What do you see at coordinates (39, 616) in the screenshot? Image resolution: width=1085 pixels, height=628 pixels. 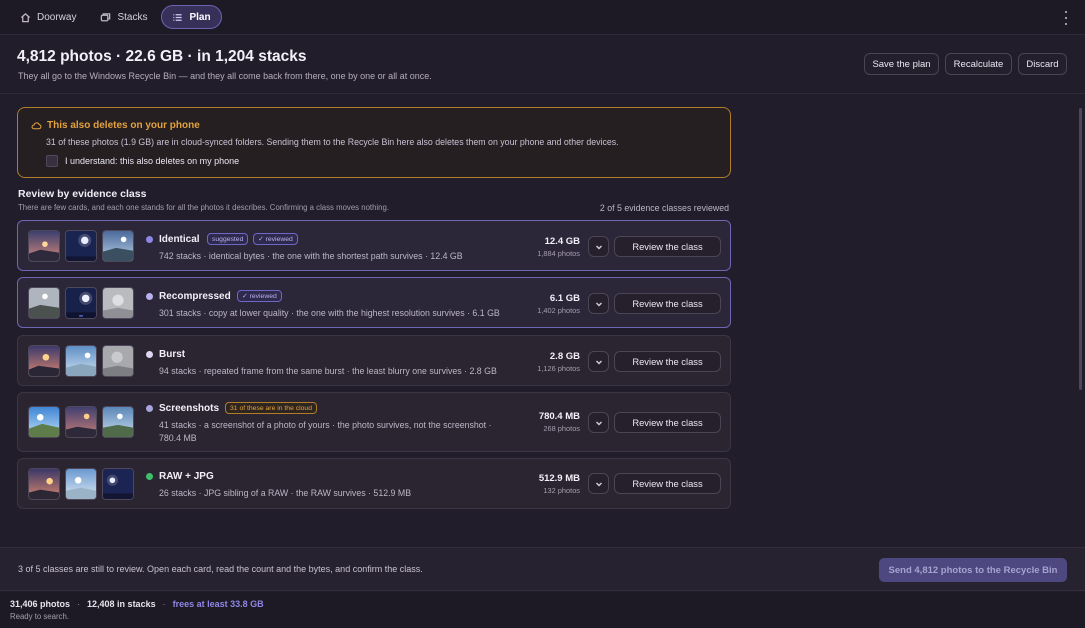 I see `status-message: Ready to search.` at bounding box center [39, 616].